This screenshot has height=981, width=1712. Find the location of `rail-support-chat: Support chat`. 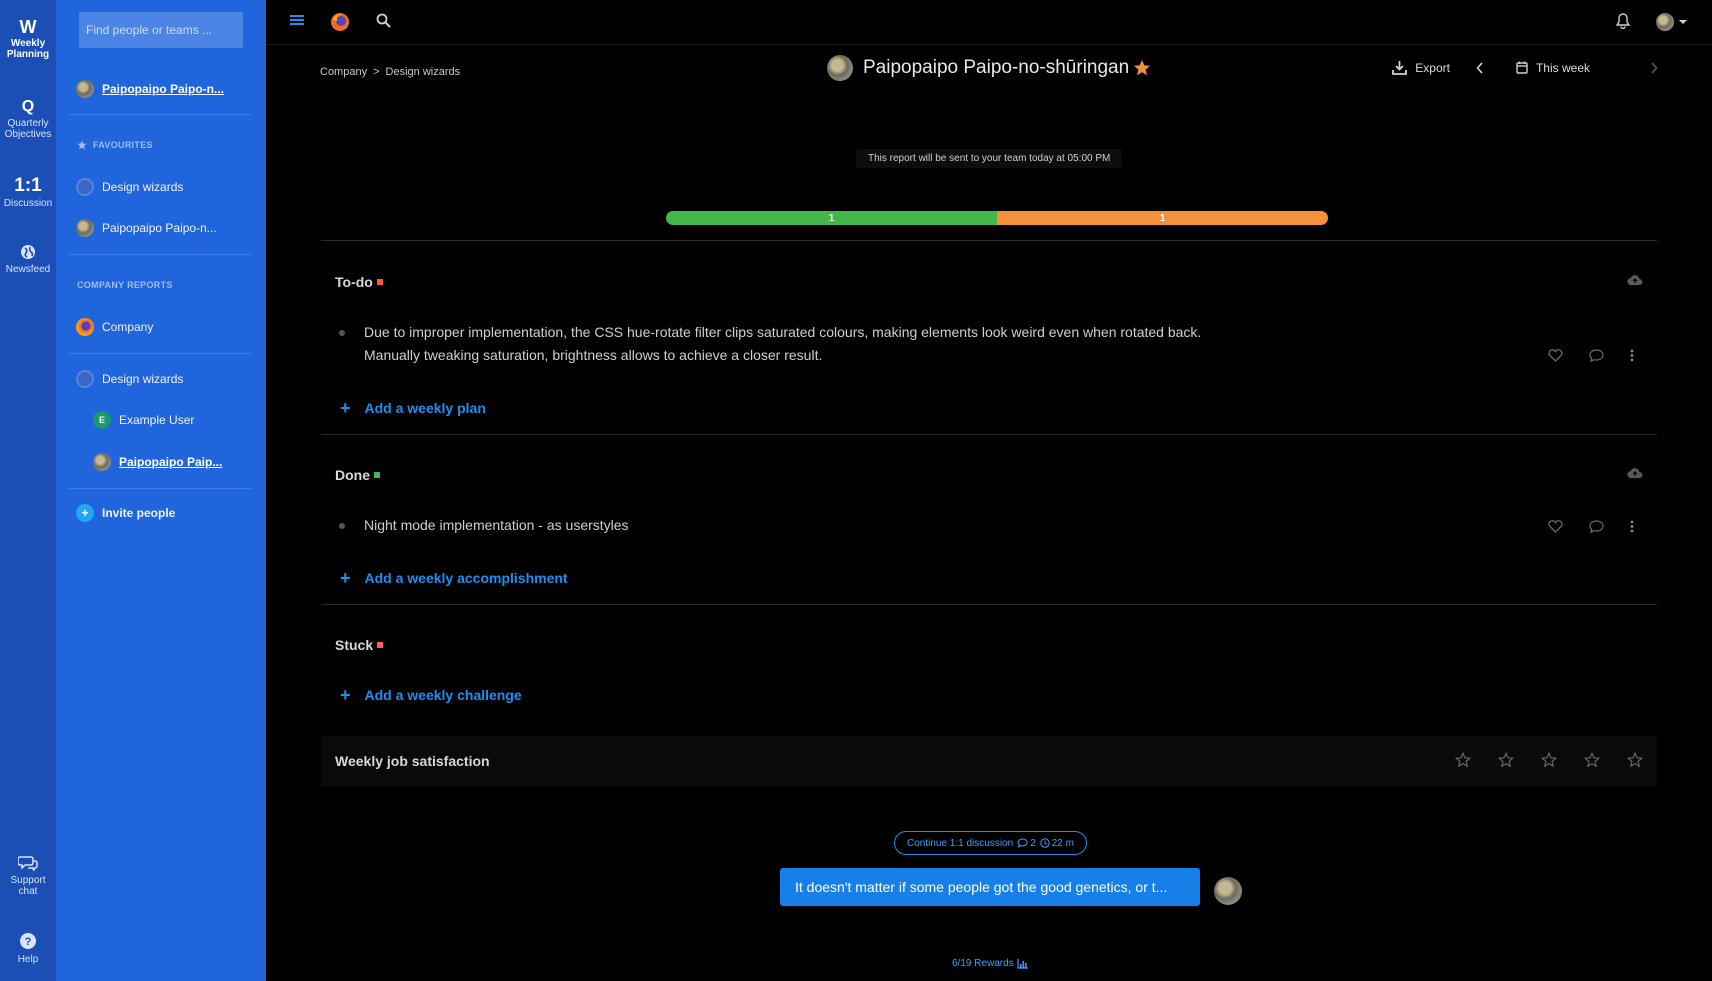

rail-support-chat: Support chat is located at coordinates (28, 876).